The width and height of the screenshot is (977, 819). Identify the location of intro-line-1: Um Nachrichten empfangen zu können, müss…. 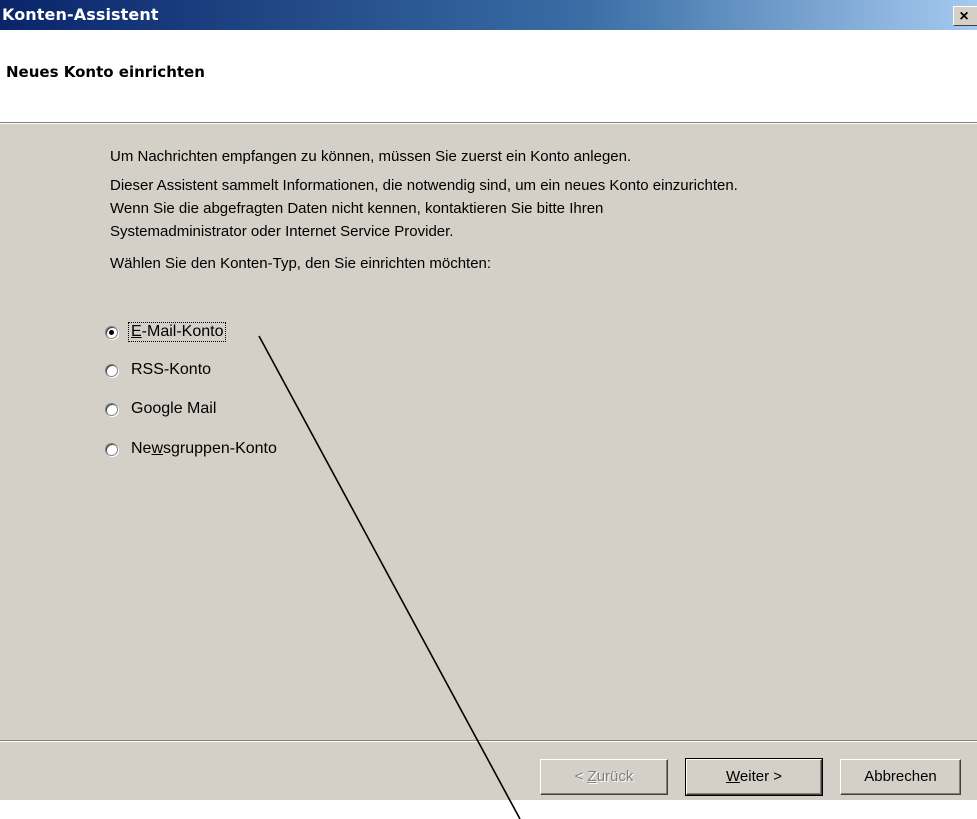
(371, 156).